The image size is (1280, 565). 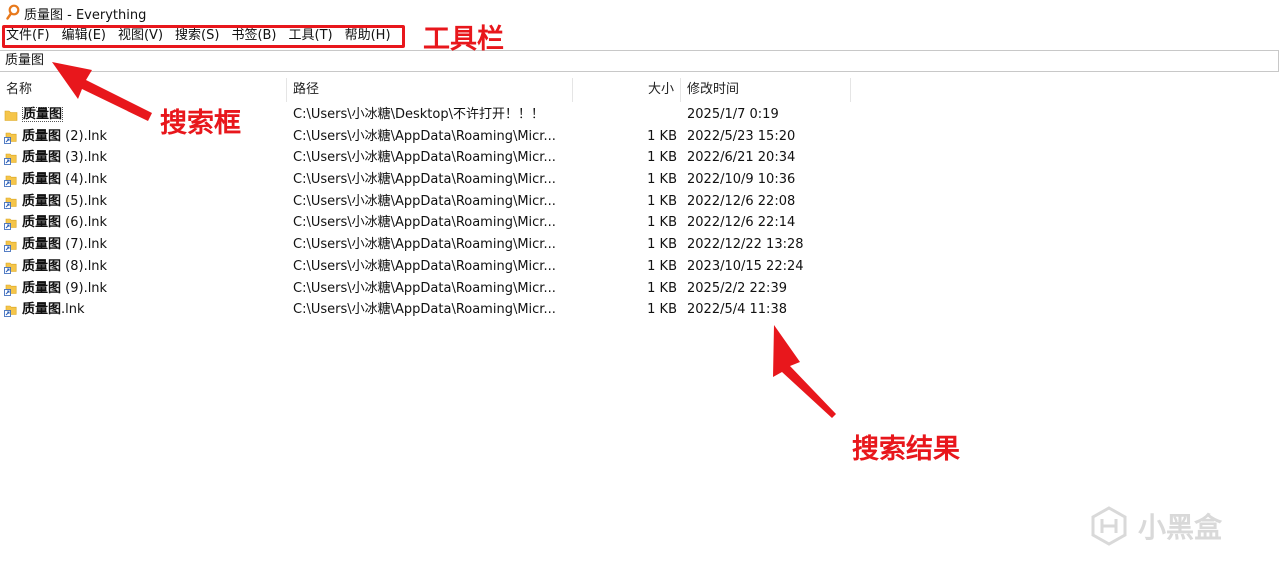 I want to click on search-box-arrow-icon, so click(x=102, y=91).